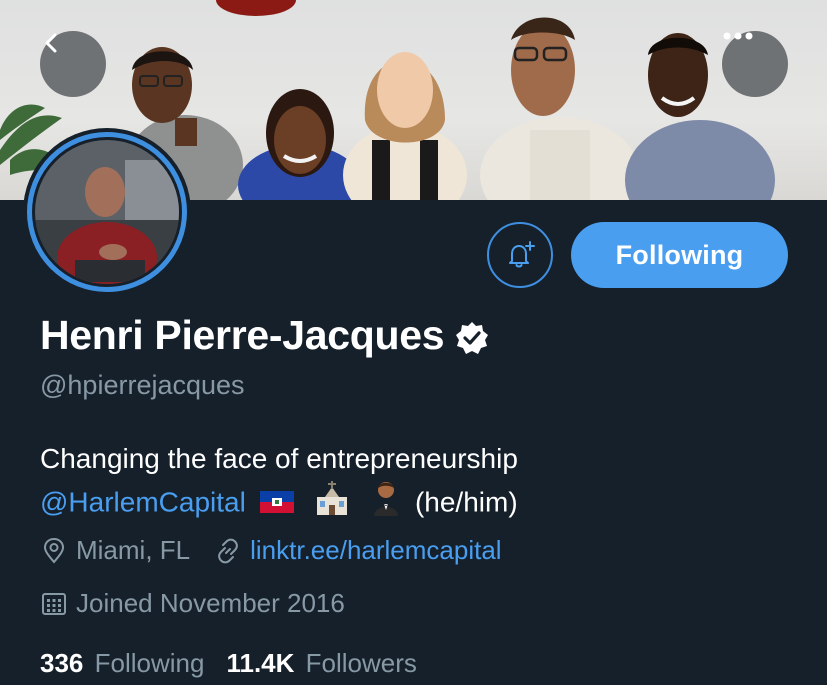 The width and height of the screenshot is (827, 685). I want to click on profile-avatar, so click(107, 212).